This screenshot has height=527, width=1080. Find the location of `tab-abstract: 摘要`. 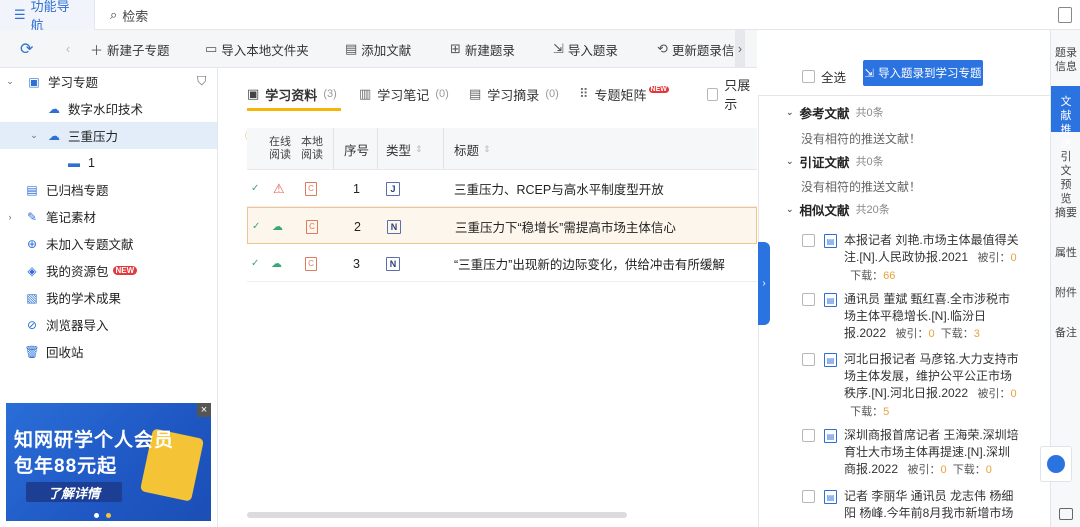

tab-abstract: 摘要 is located at coordinates (1065, 214).